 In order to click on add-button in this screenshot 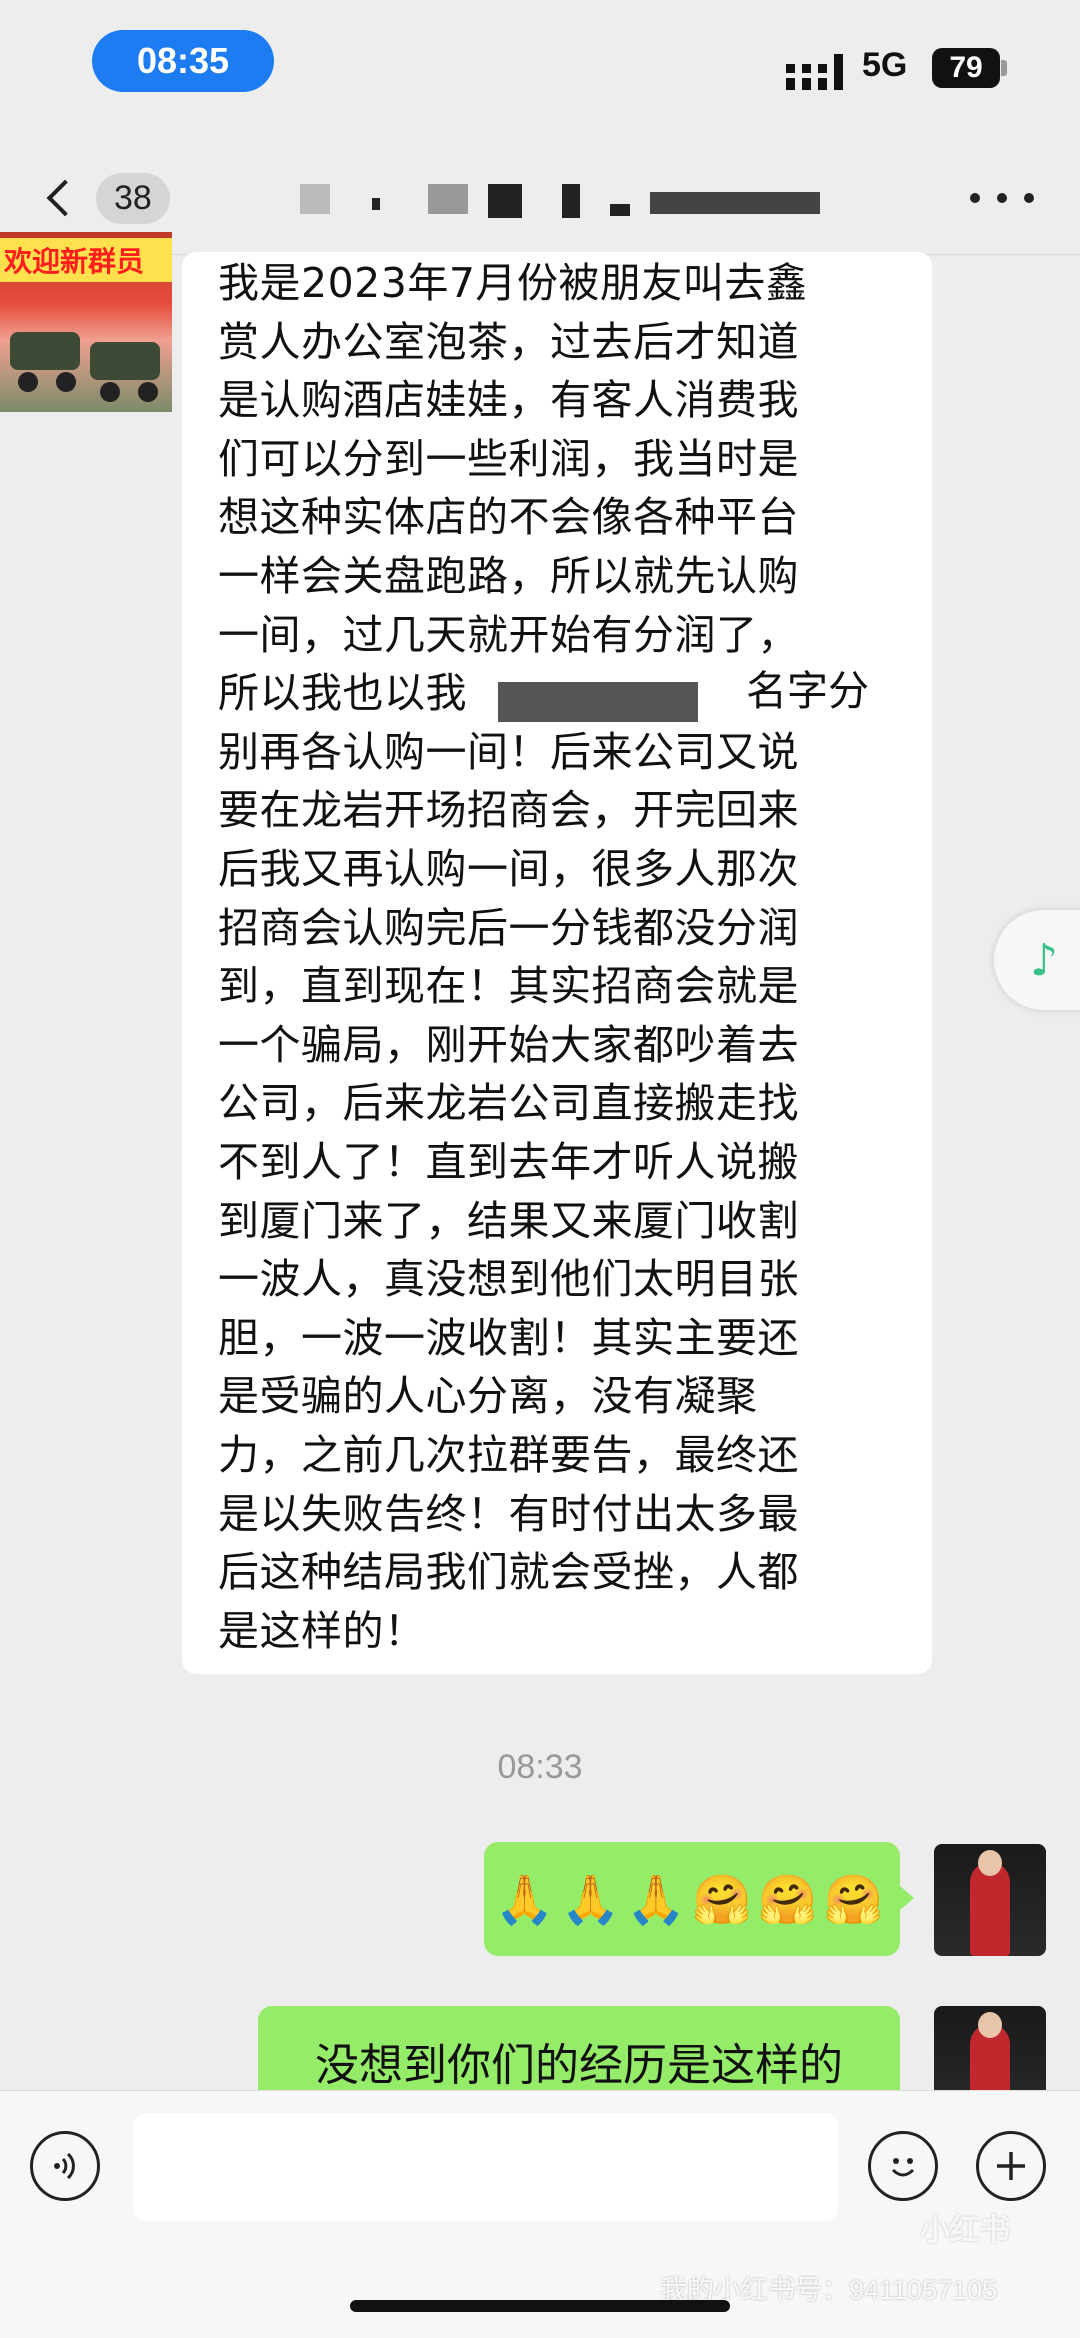, I will do `click(1011, 2166)`.